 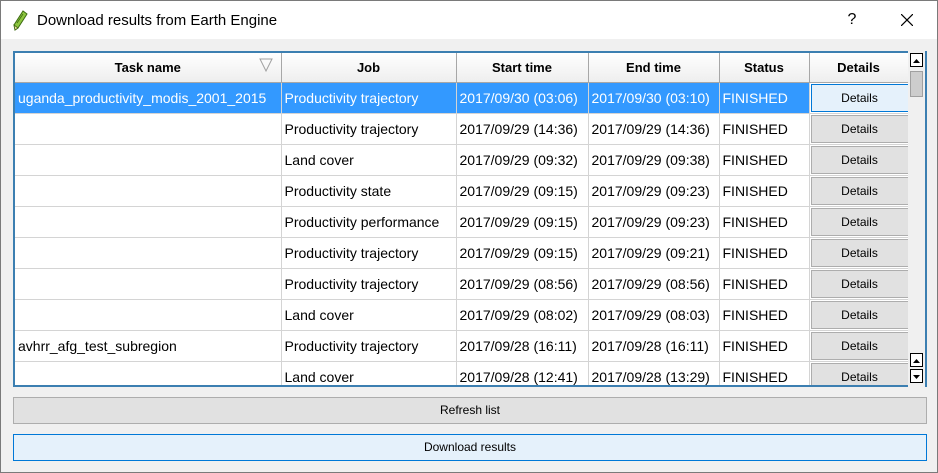 I want to click on download-results-button: Download results, so click(x=470, y=447).